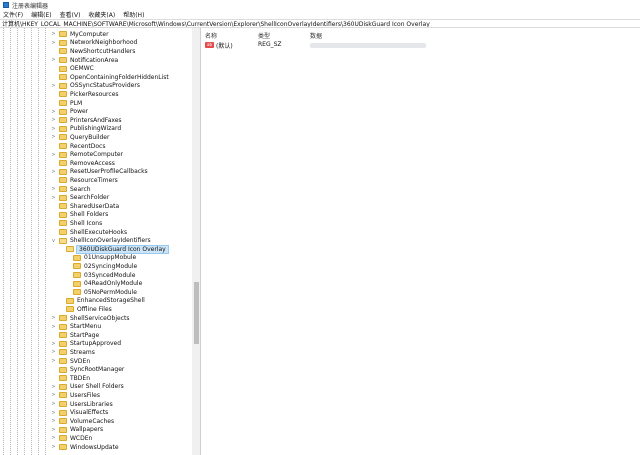 The image size is (640, 455). I want to click on tree-item: StartPage, so click(75, 335).